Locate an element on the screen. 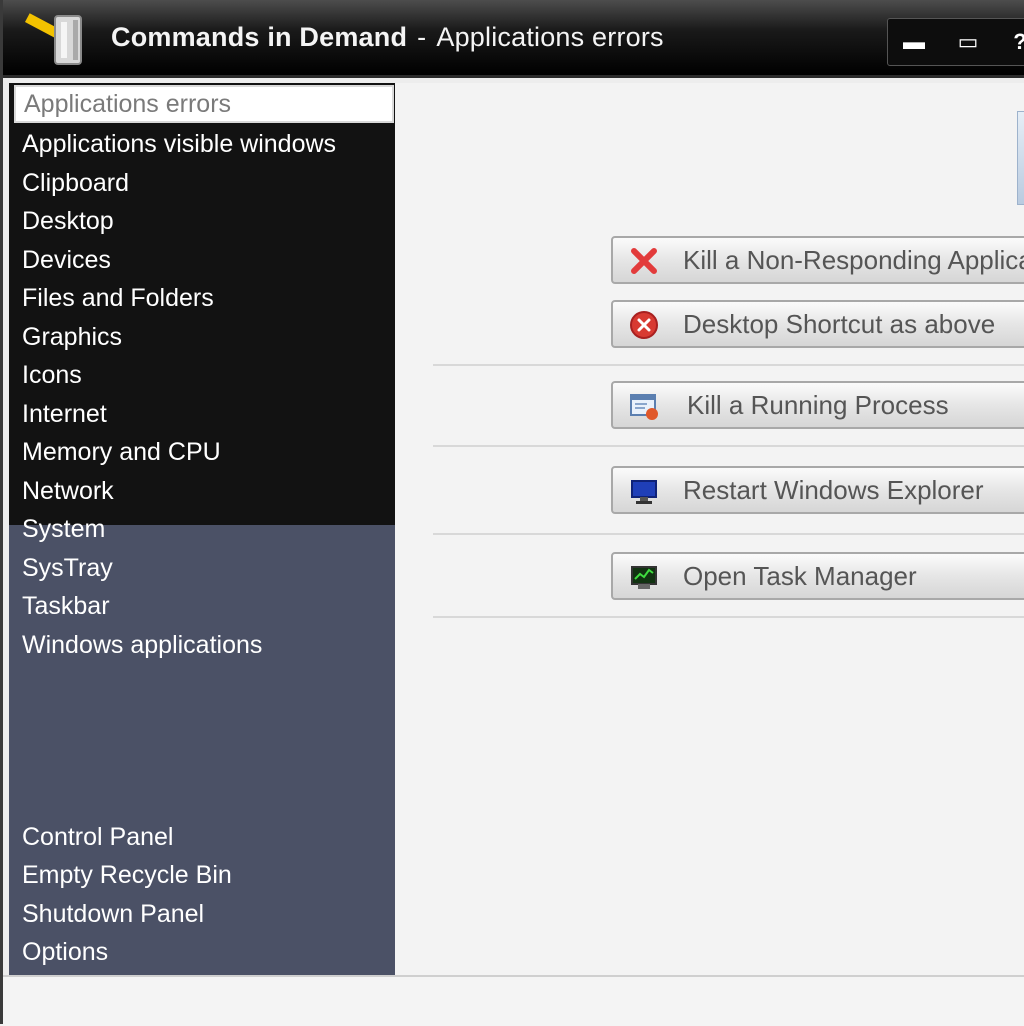 This screenshot has width=1024, height=1026. help-button: ? is located at coordinates (1013, 42).